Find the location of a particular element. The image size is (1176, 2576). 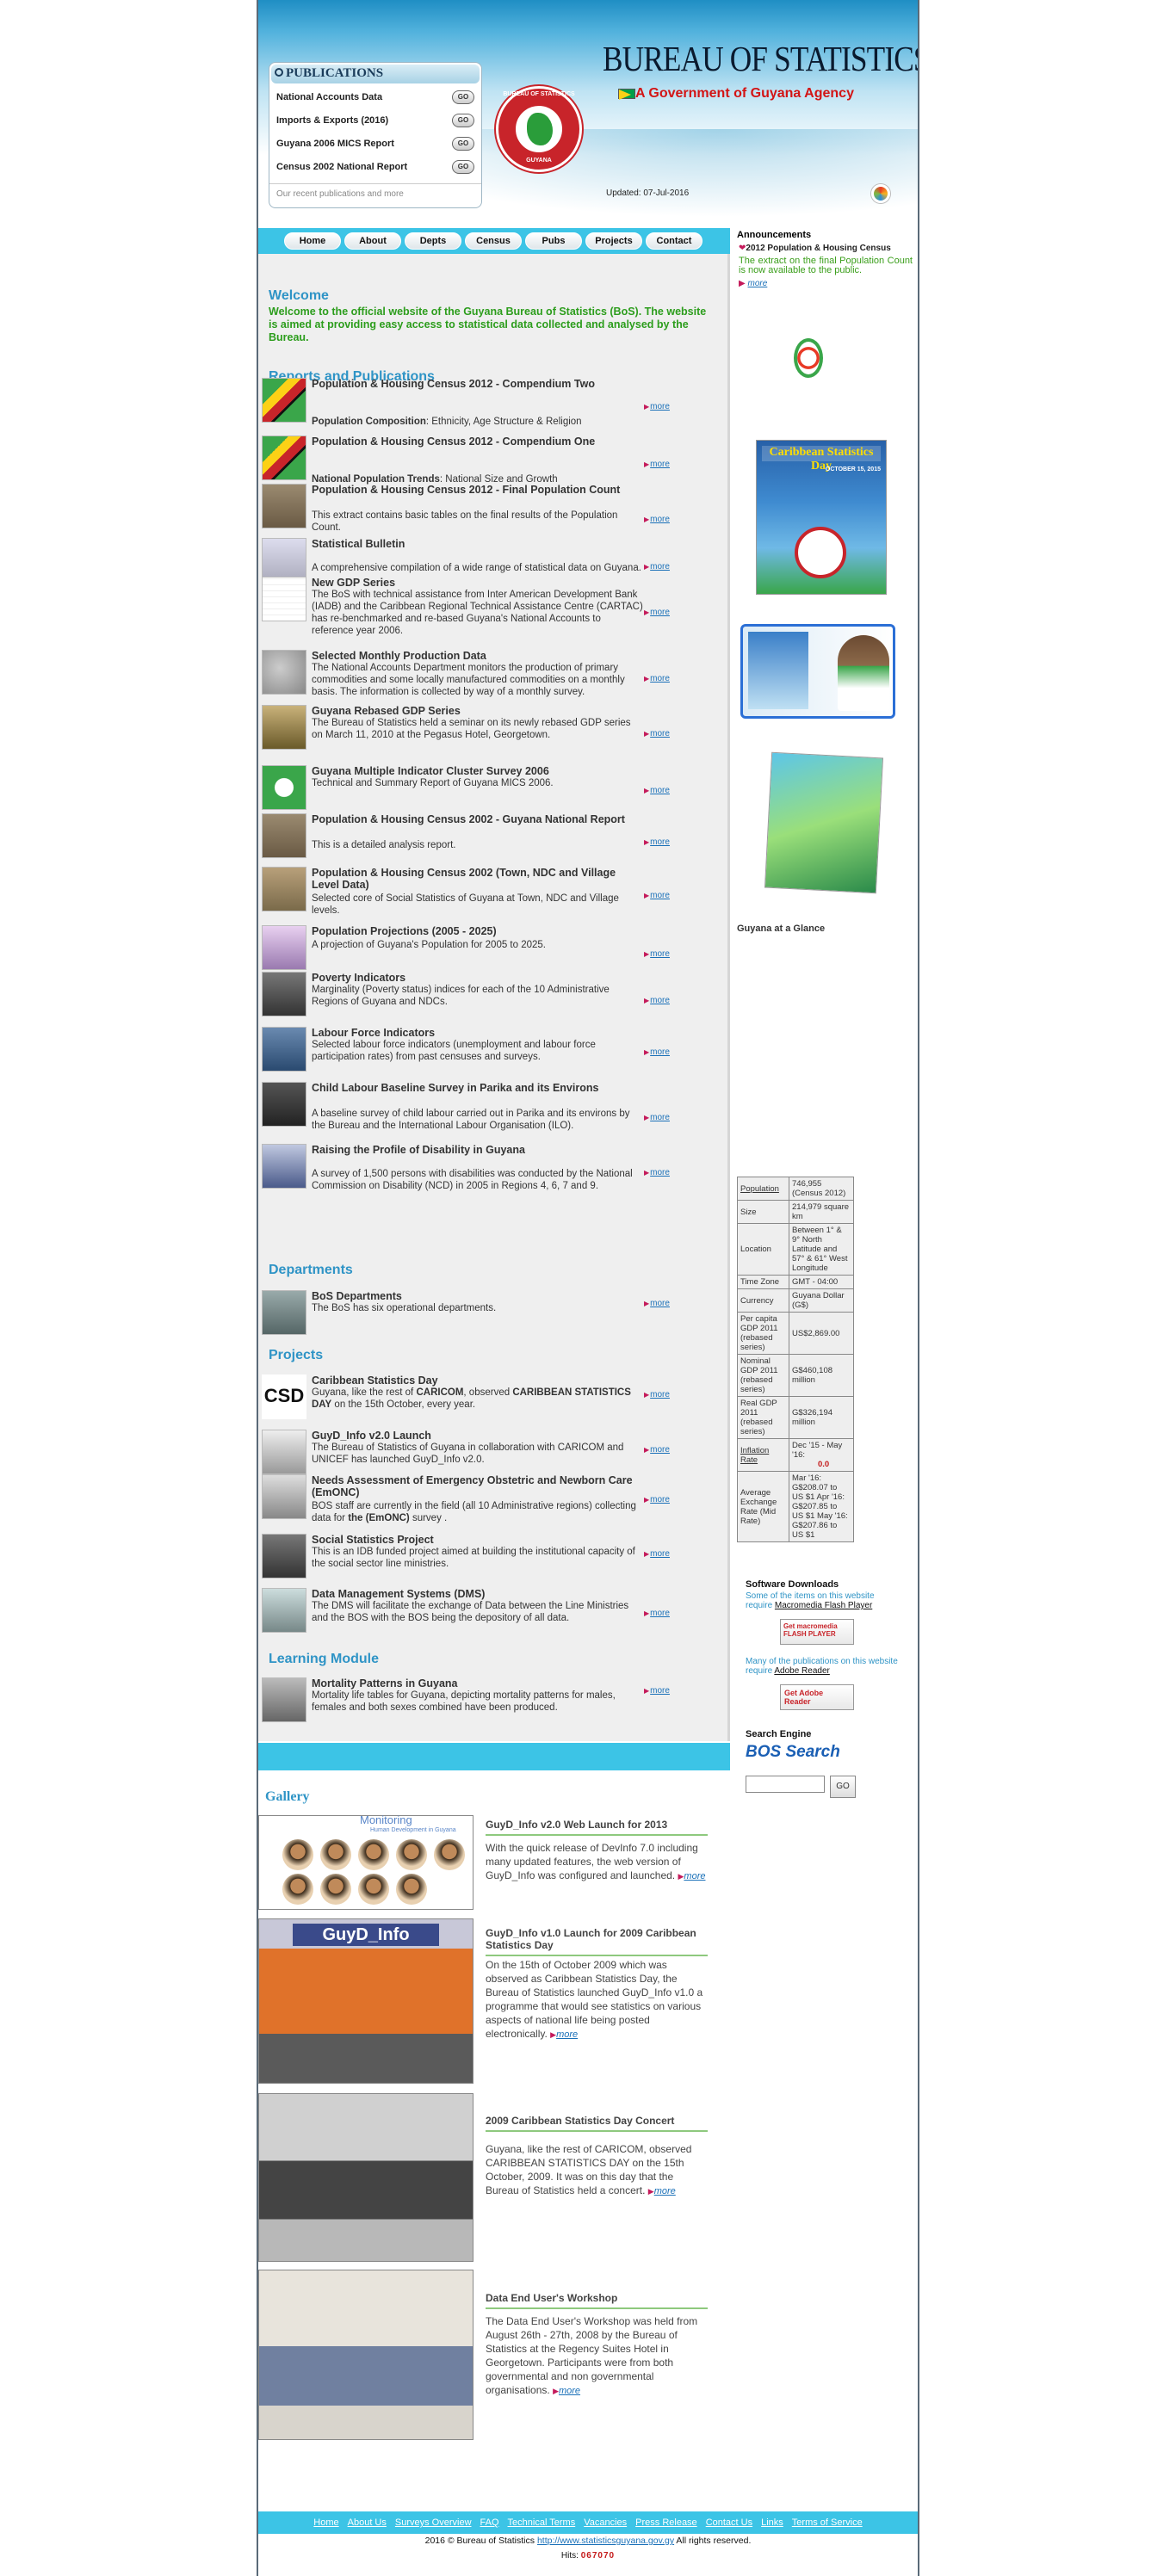

nav-contact: Contact is located at coordinates (674, 241).